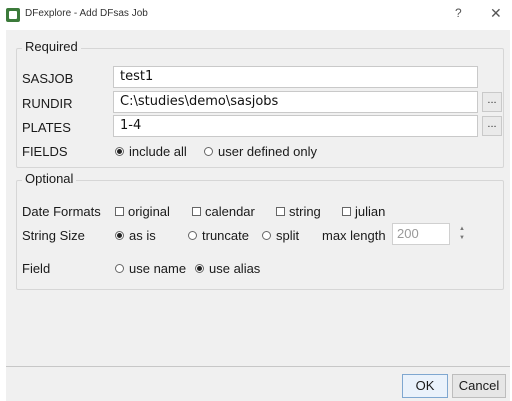 The height and width of the screenshot is (401, 512). Describe the element at coordinates (119, 235) in the screenshot. I see `string-as-is-radio` at that location.